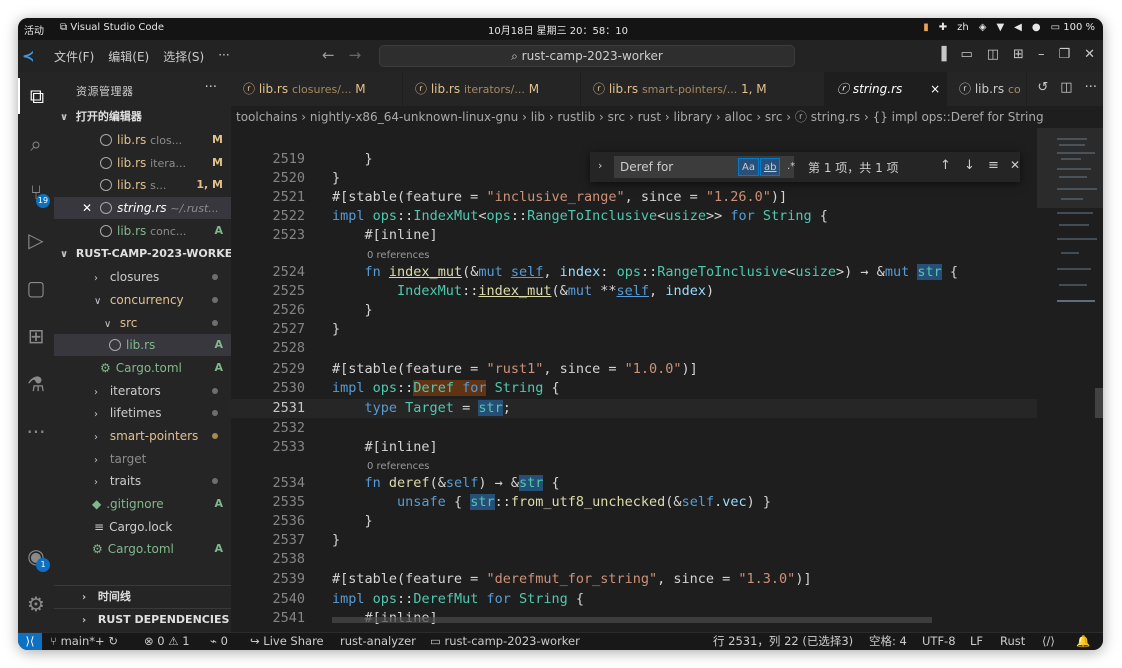 The height and width of the screenshot is (668, 1122). Describe the element at coordinates (328, 55) in the screenshot. I see `back-arrow-icon: ←` at that location.